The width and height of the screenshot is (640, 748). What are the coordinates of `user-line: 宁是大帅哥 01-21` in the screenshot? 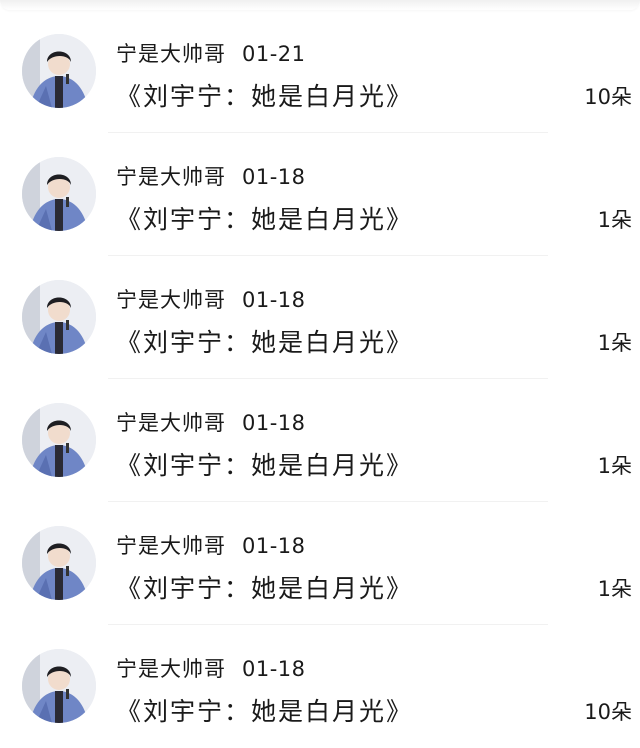 It's located at (211, 53).